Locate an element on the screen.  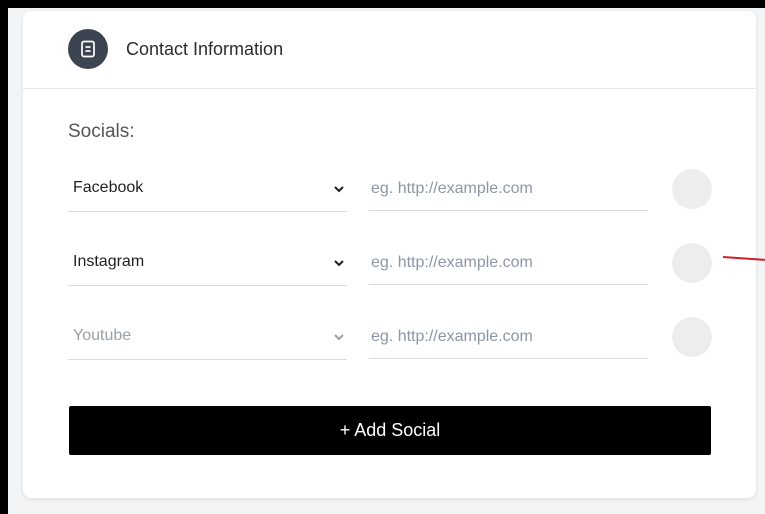
platform-select: Instagram is located at coordinates (207, 263).